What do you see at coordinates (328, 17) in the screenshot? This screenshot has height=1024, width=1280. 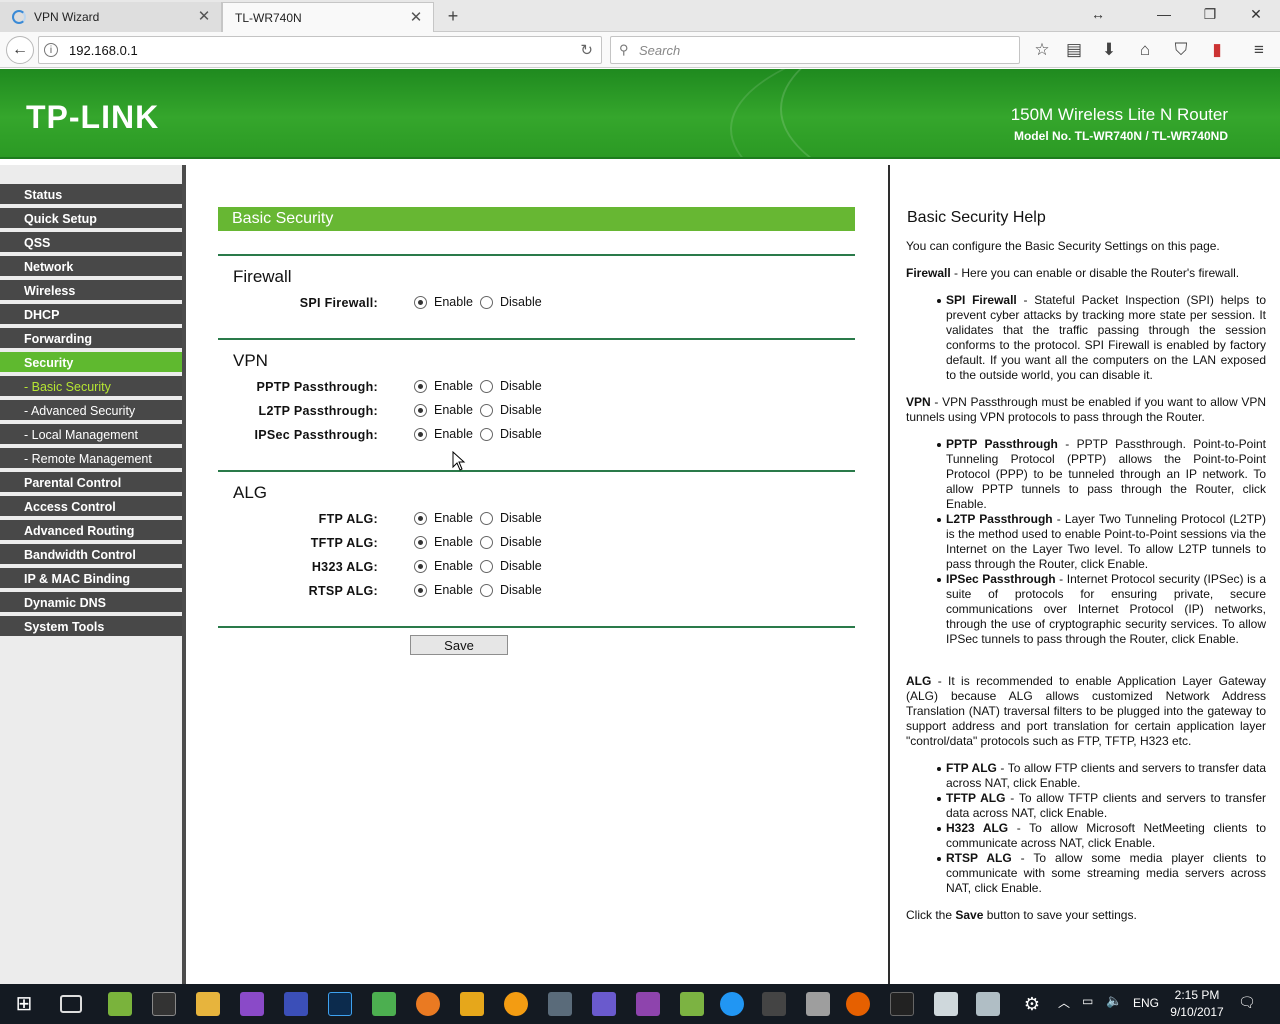 I see `tab-tl-wr740n: TL-WR740N ✕` at bounding box center [328, 17].